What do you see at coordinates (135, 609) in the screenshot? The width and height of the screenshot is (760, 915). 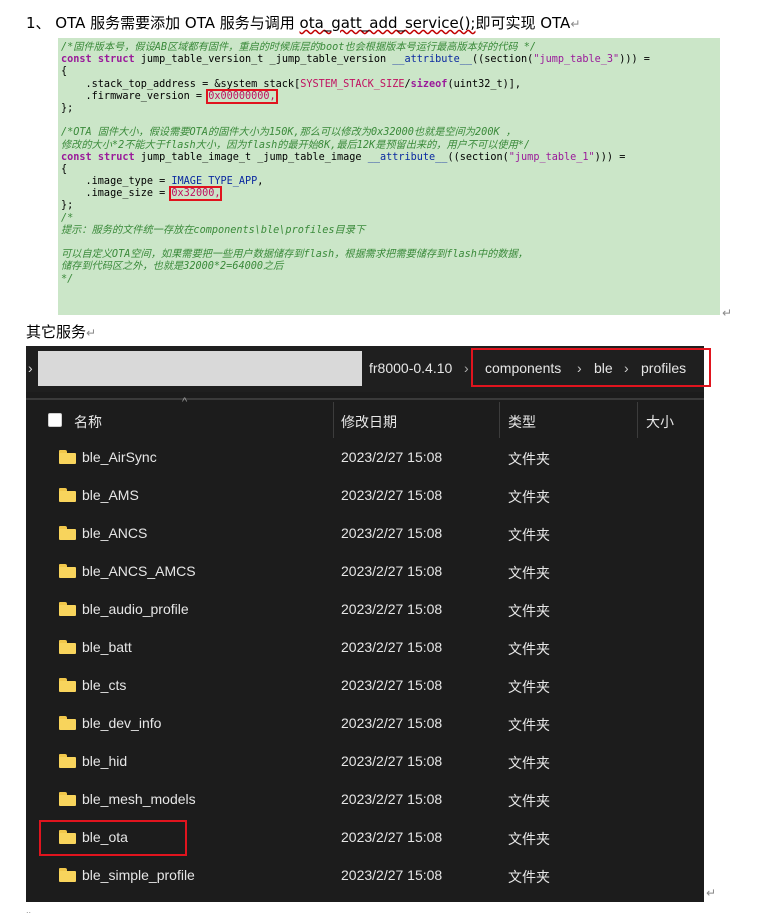 I see `file-name: ble_audio_profile` at bounding box center [135, 609].